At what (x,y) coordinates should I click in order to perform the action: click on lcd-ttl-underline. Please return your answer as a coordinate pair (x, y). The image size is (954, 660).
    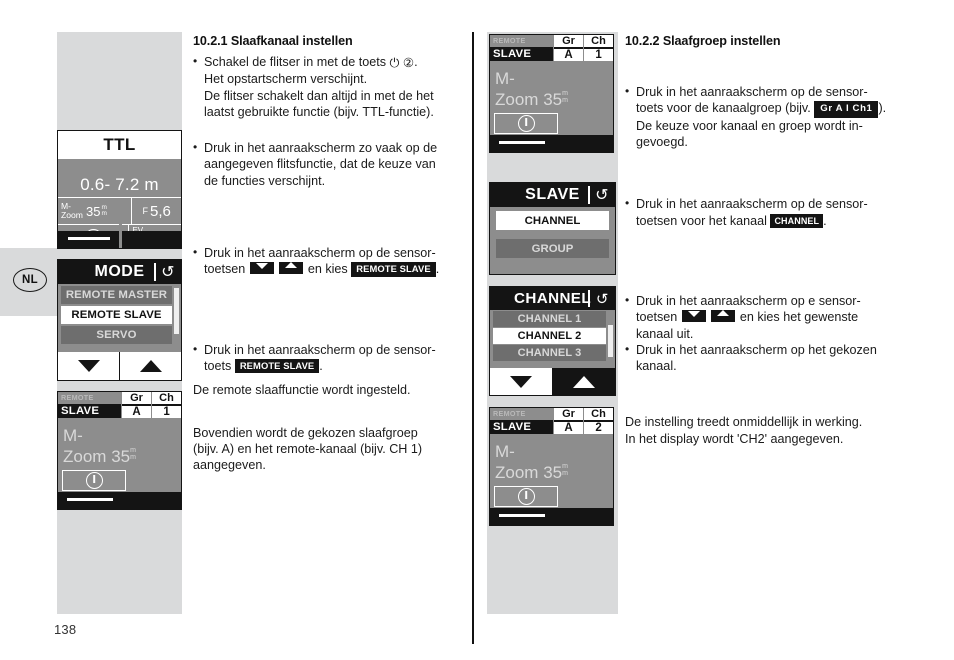
    Looking at the image, I should click on (89, 238).